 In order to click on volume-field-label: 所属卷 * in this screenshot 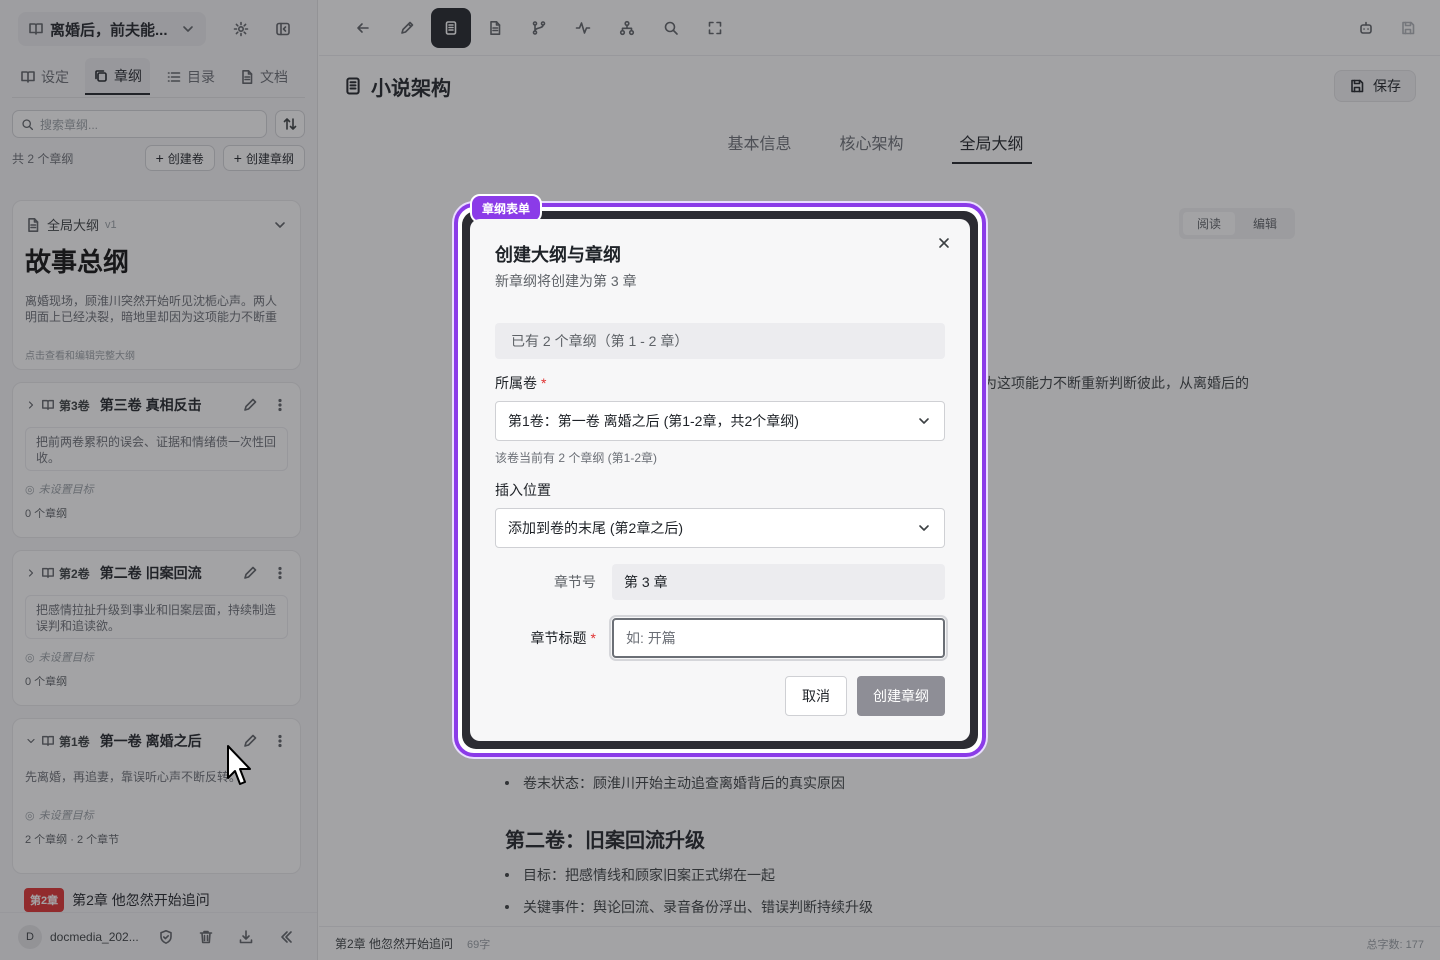, I will do `click(720, 383)`.